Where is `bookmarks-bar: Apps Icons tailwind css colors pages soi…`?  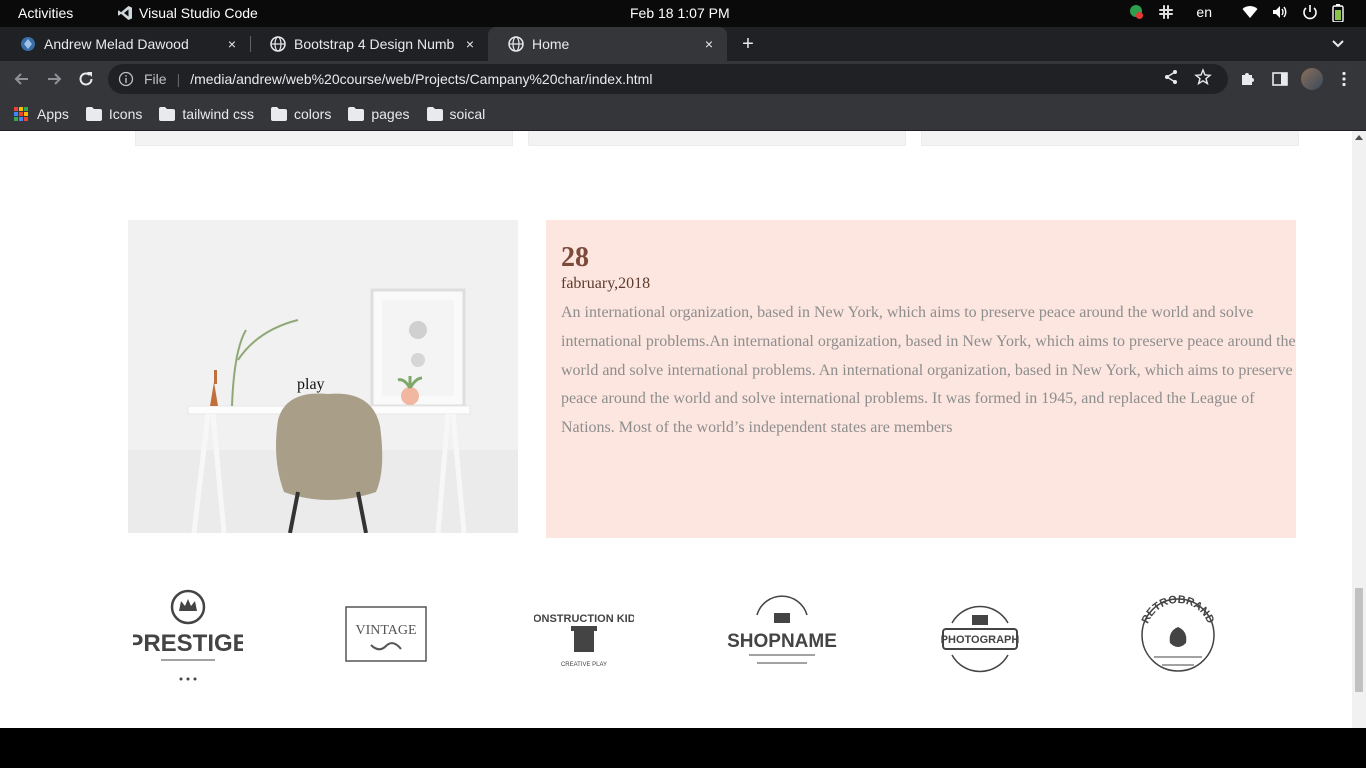
bookmarks-bar: Apps Icons tailwind css colors pages soi… is located at coordinates (683, 114).